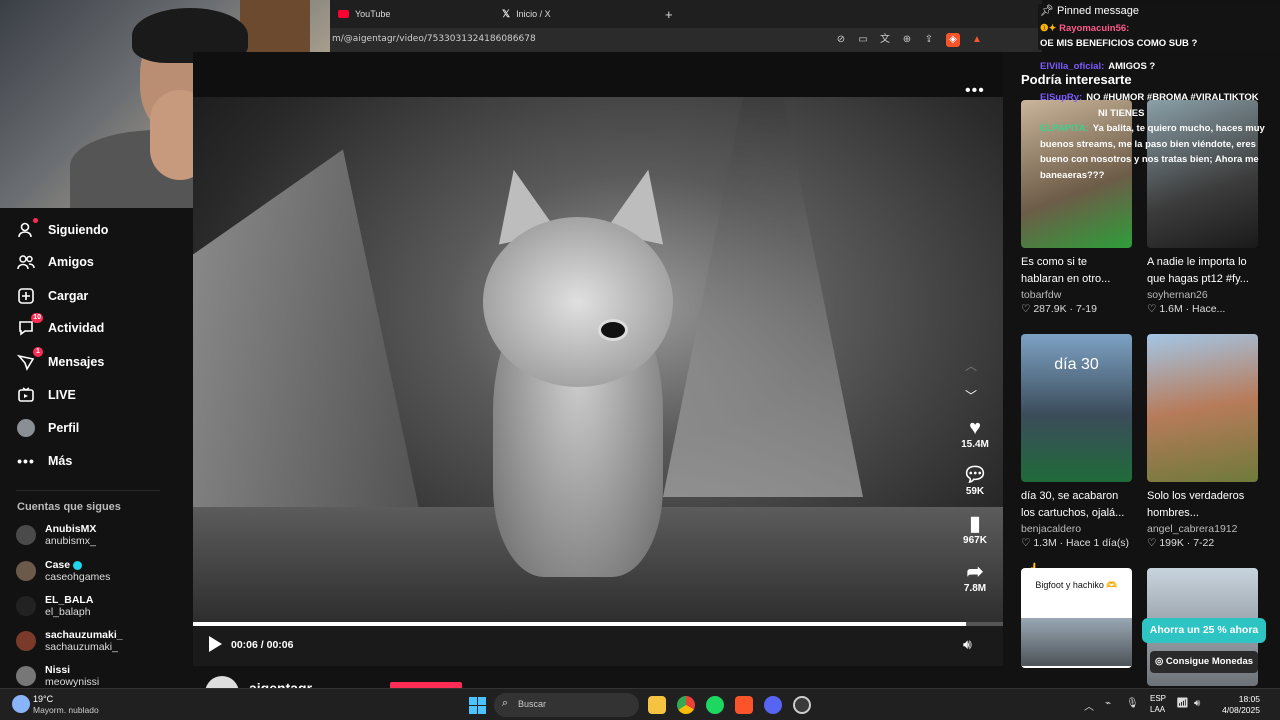 The image size is (1280, 720). I want to click on sidebar-item-label: Mensajes, so click(76, 362).